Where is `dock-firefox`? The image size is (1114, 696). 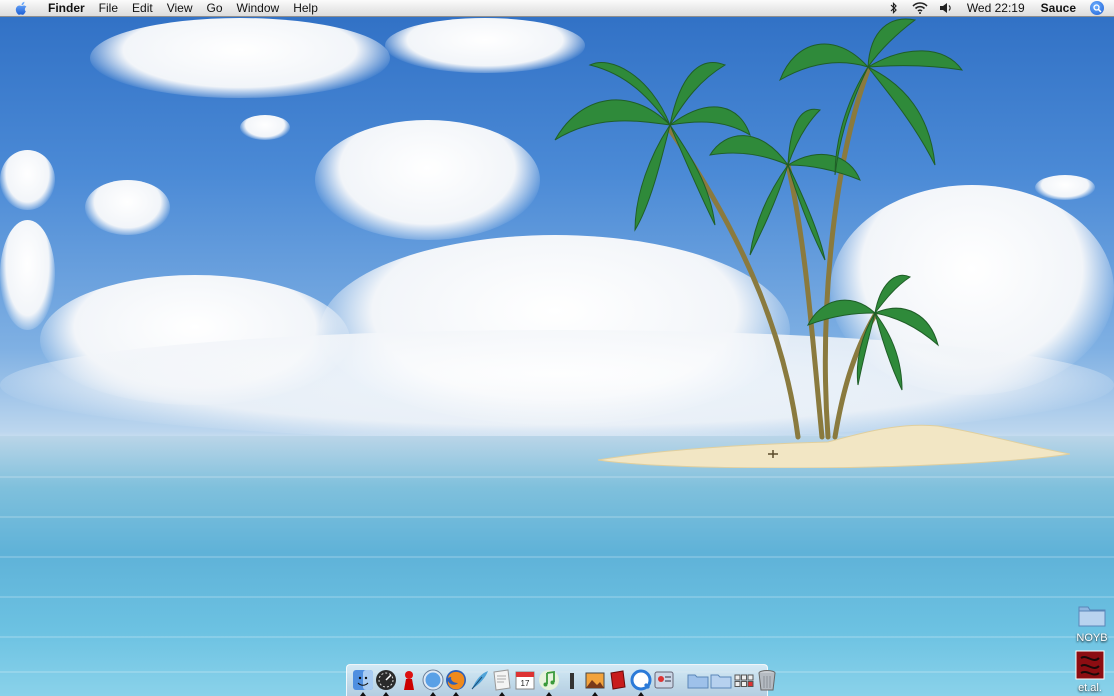 dock-firefox is located at coordinates (456, 682).